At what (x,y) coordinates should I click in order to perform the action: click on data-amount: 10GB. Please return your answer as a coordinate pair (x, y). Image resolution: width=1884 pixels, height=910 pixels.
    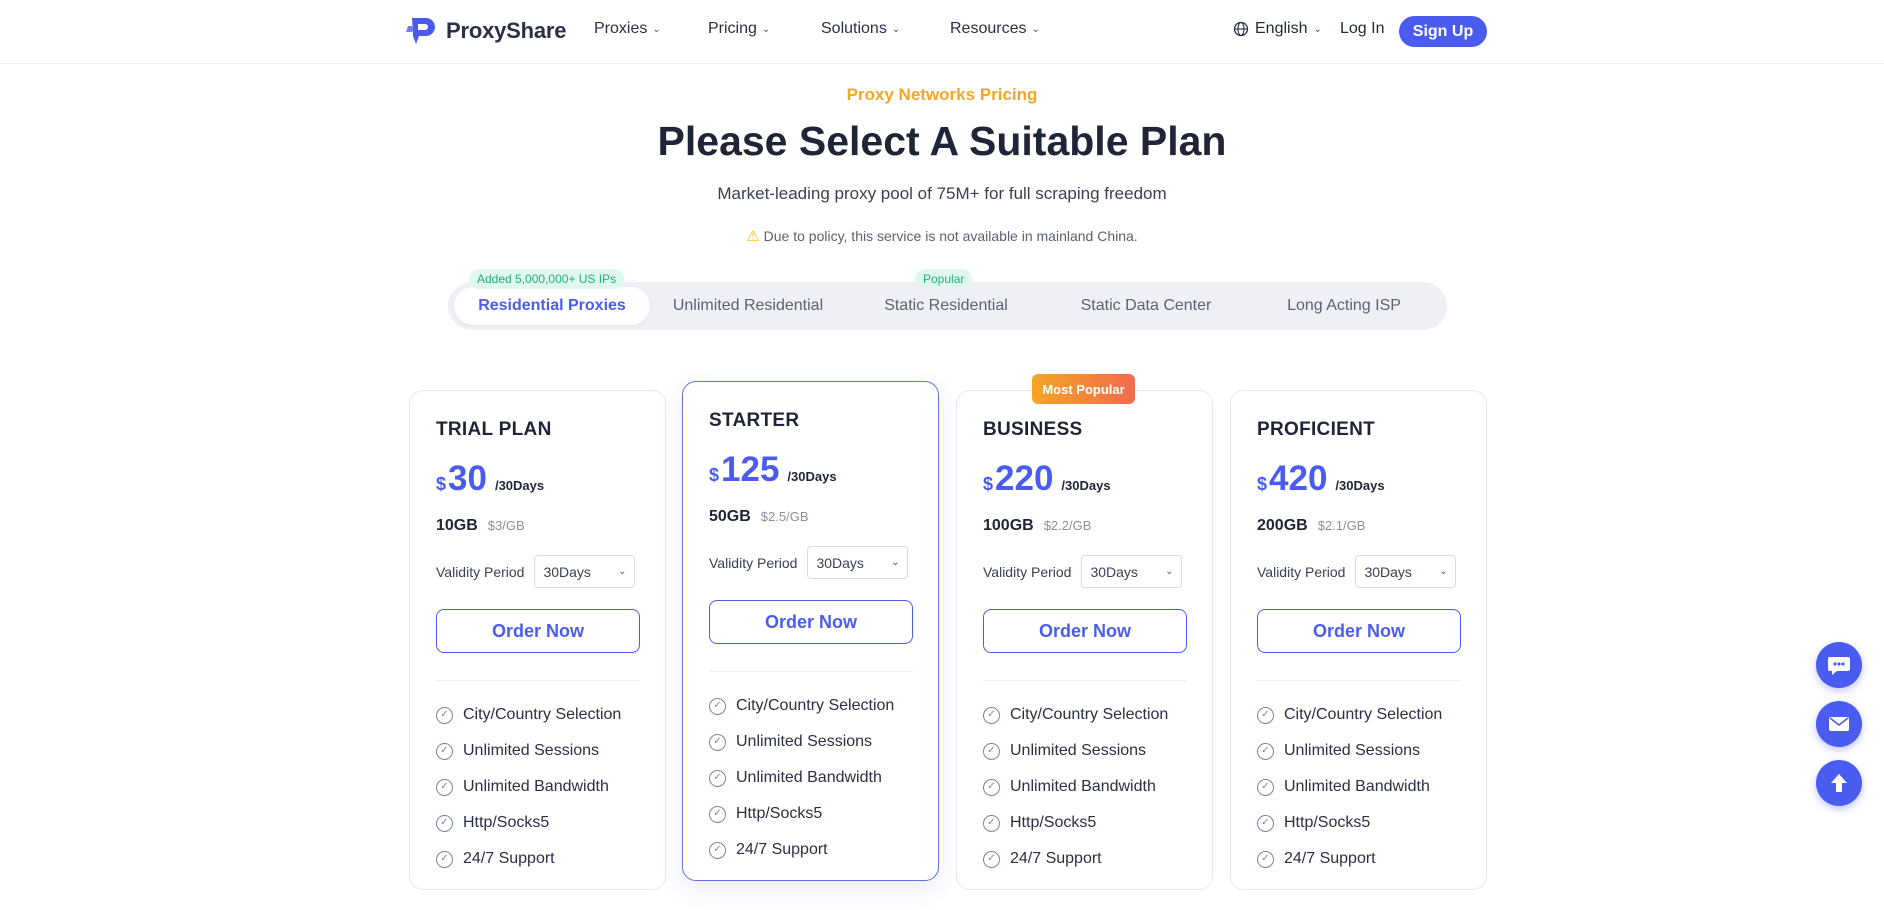
    Looking at the image, I should click on (457, 525).